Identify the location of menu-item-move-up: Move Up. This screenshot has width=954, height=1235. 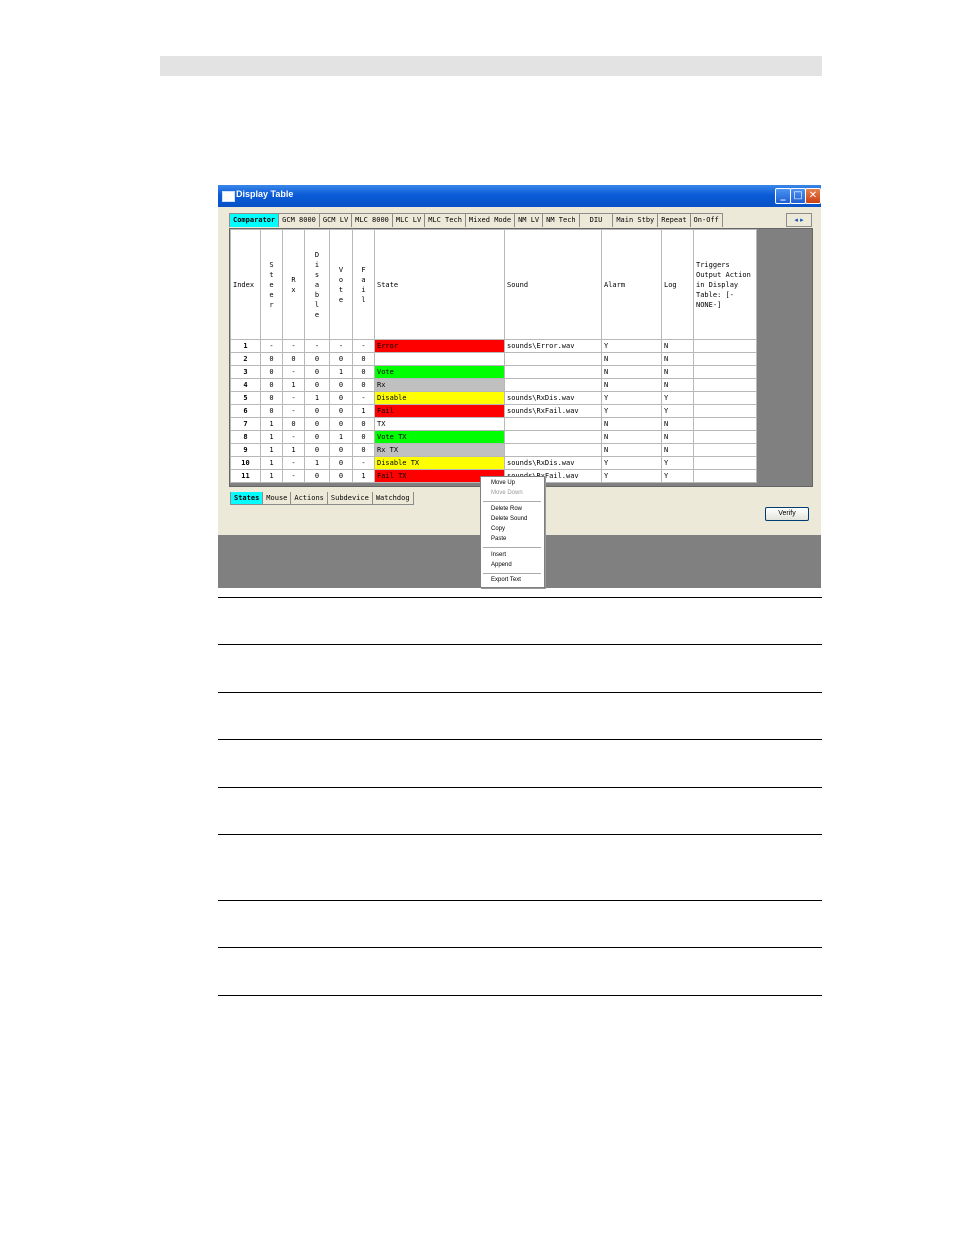
(503, 483).